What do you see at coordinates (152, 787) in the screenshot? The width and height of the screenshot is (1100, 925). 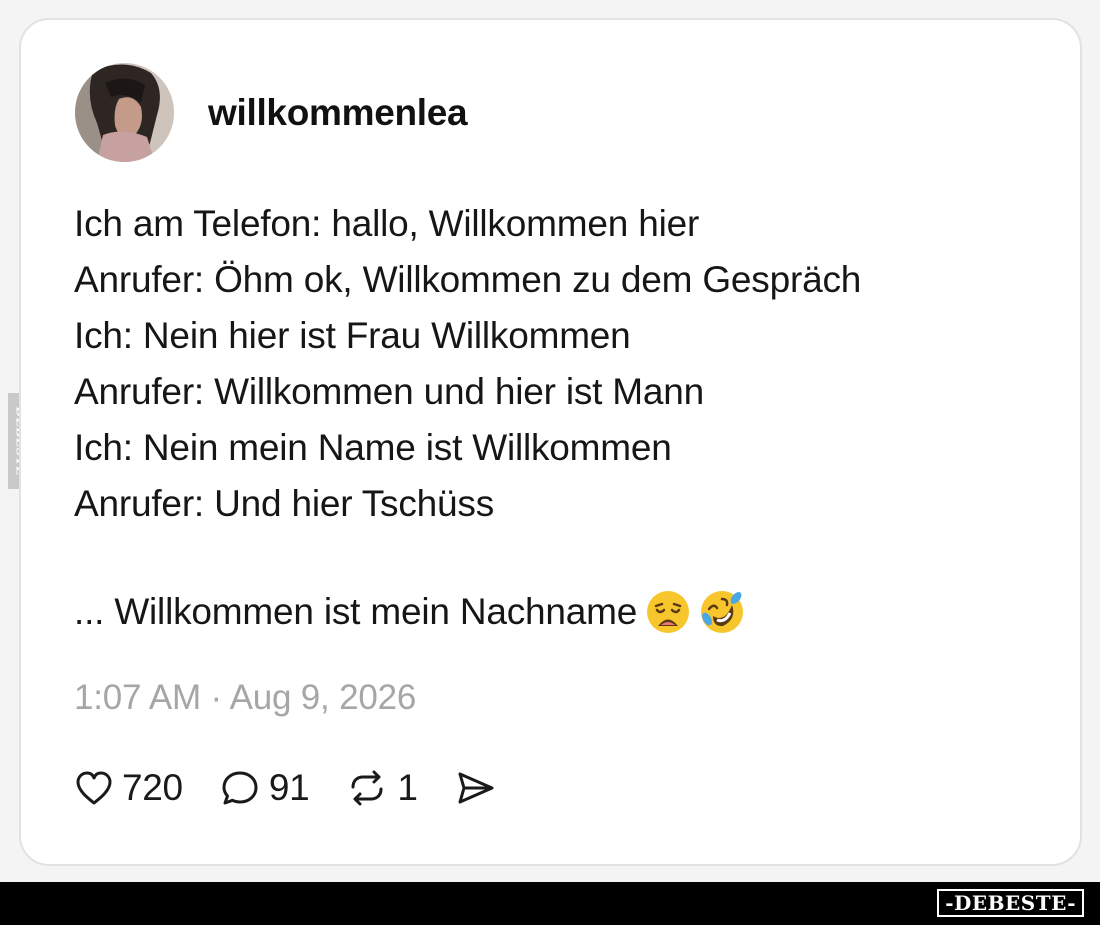 I see `like-count: 720` at bounding box center [152, 787].